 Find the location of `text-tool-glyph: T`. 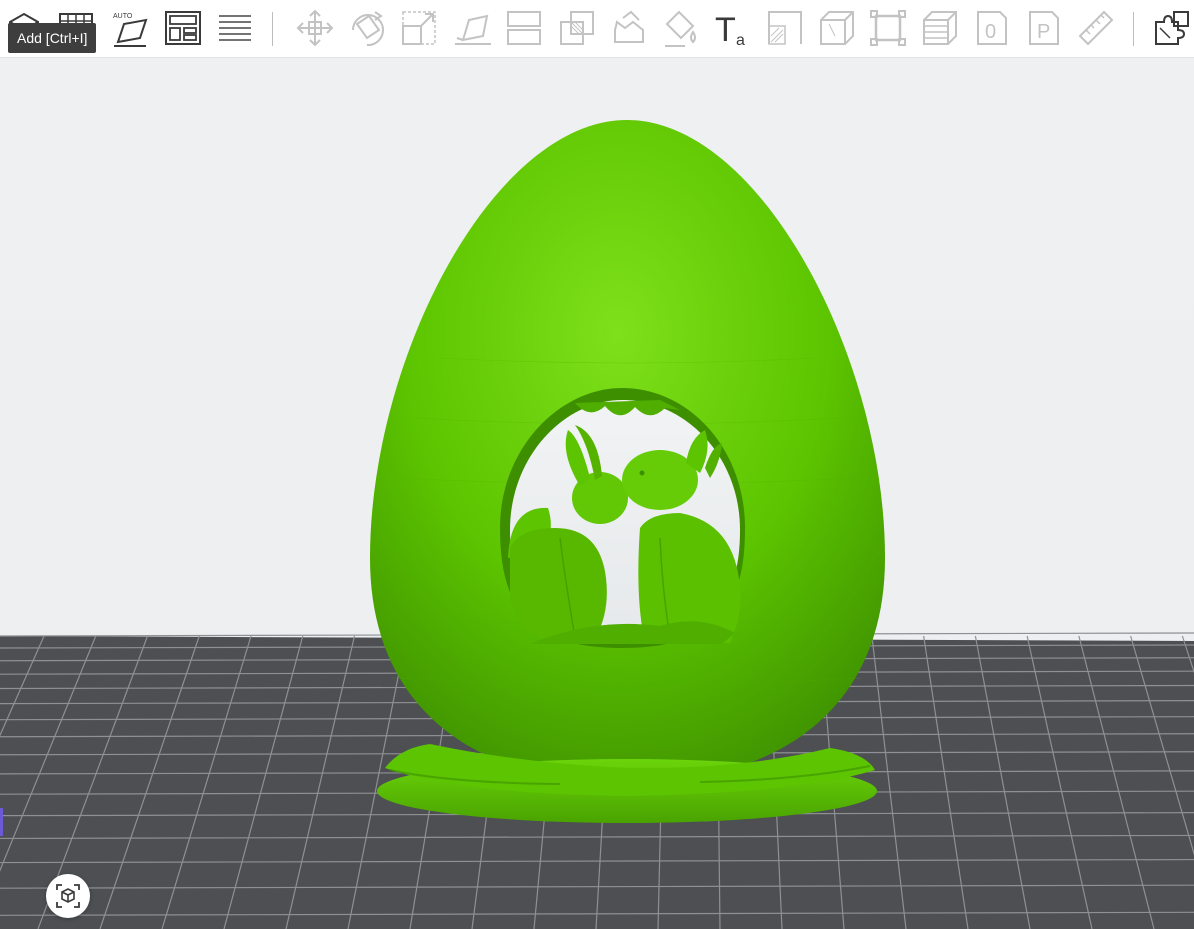

text-tool-glyph: T is located at coordinates (725, 29).